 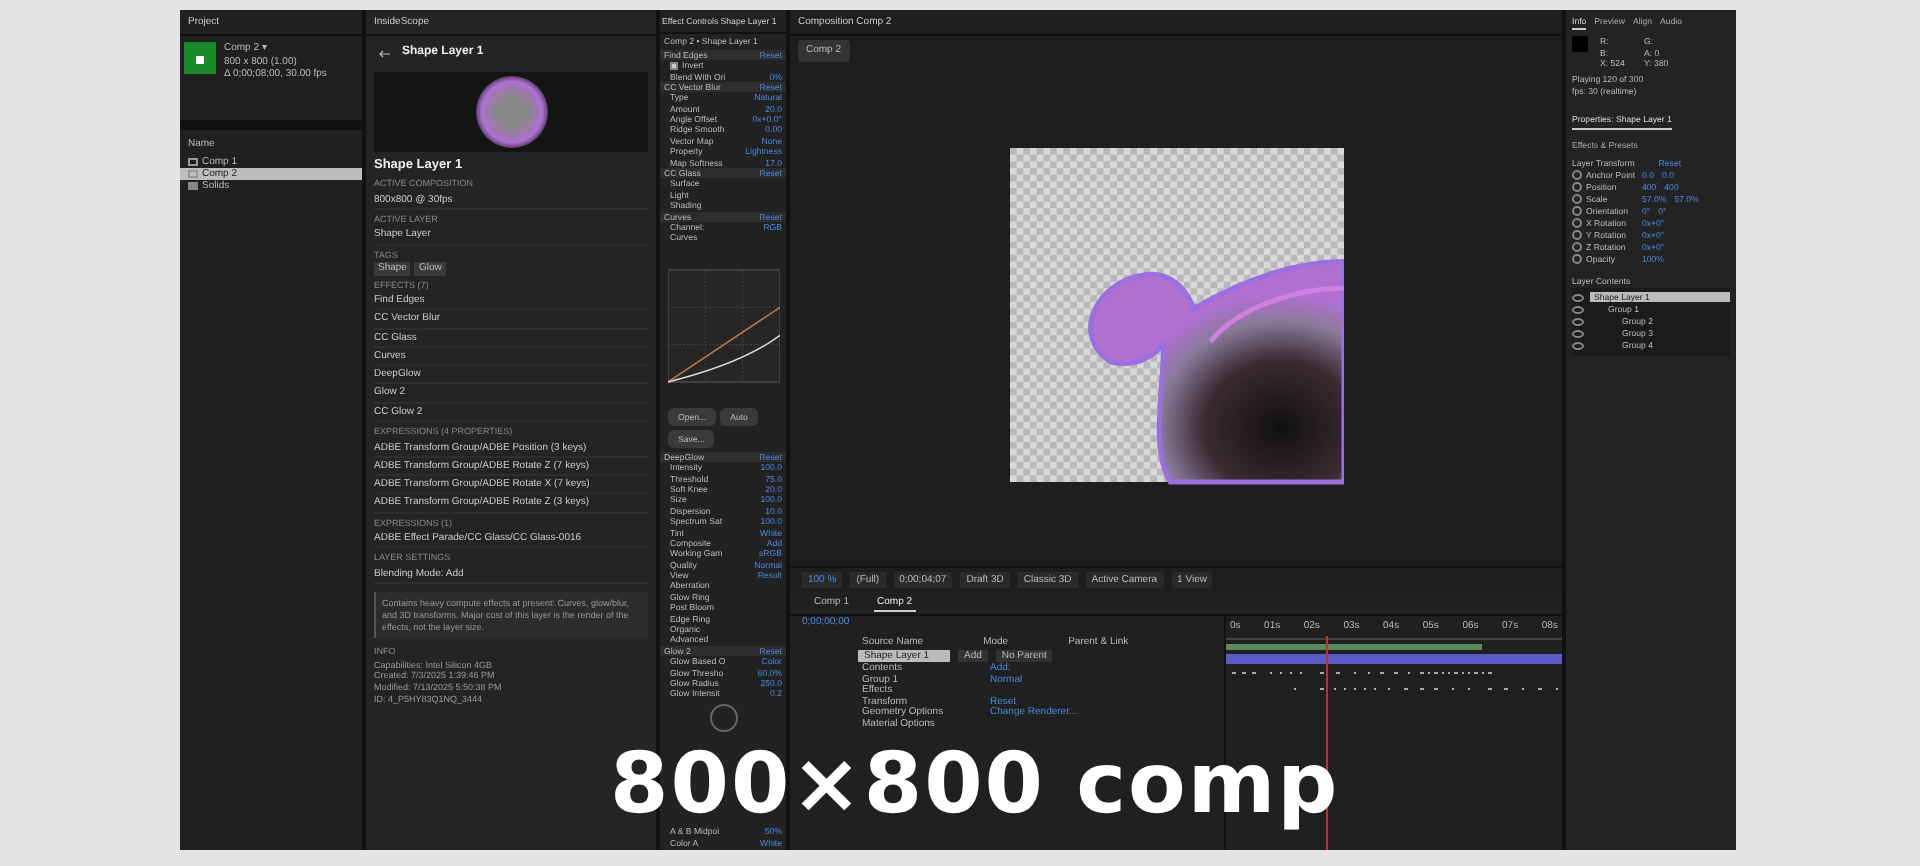 What do you see at coordinates (1354, 646) in the screenshot?
I see `work-area-bar` at bounding box center [1354, 646].